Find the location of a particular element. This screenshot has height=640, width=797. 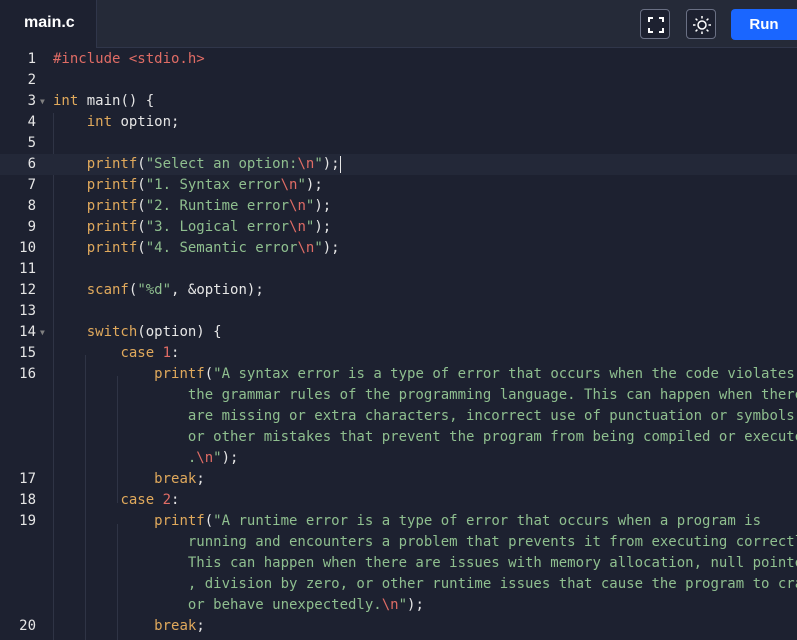

code-line: 11 is located at coordinates (398, 269).